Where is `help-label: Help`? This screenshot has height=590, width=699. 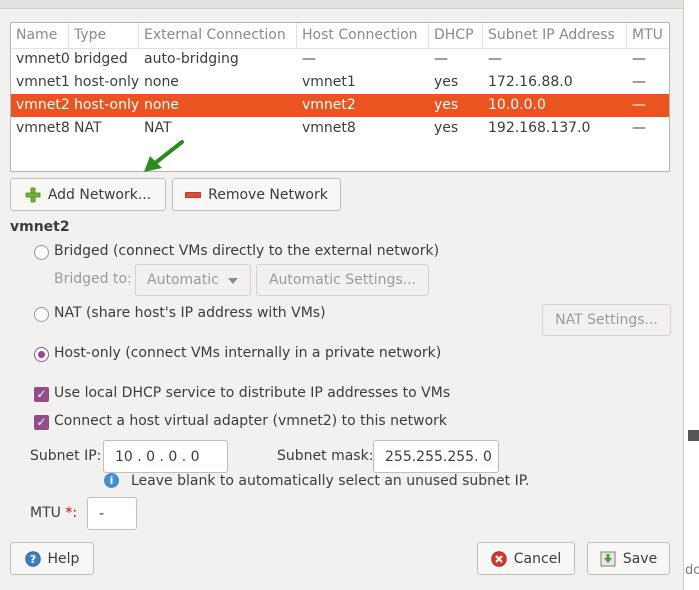
help-label: Help is located at coordinates (63, 558).